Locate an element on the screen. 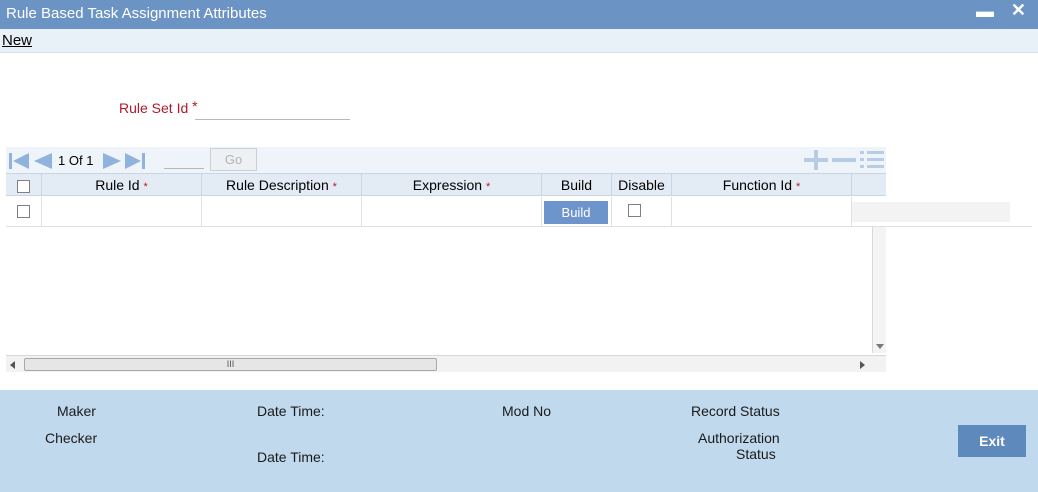 The width and height of the screenshot is (1038, 492). row-checkbox is located at coordinates (23, 211).